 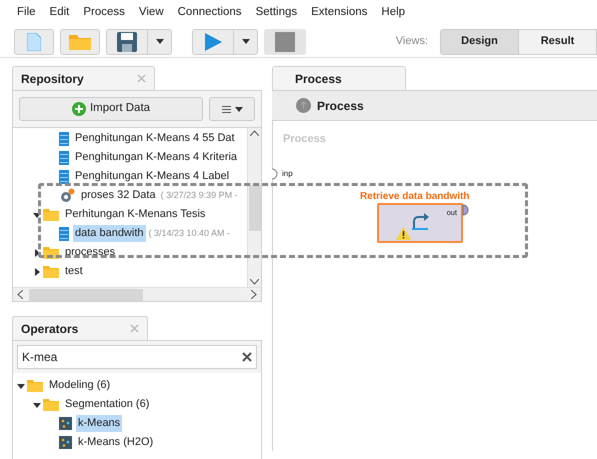 What do you see at coordinates (74, 271) in the screenshot?
I see `tree-item: test` at bounding box center [74, 271].